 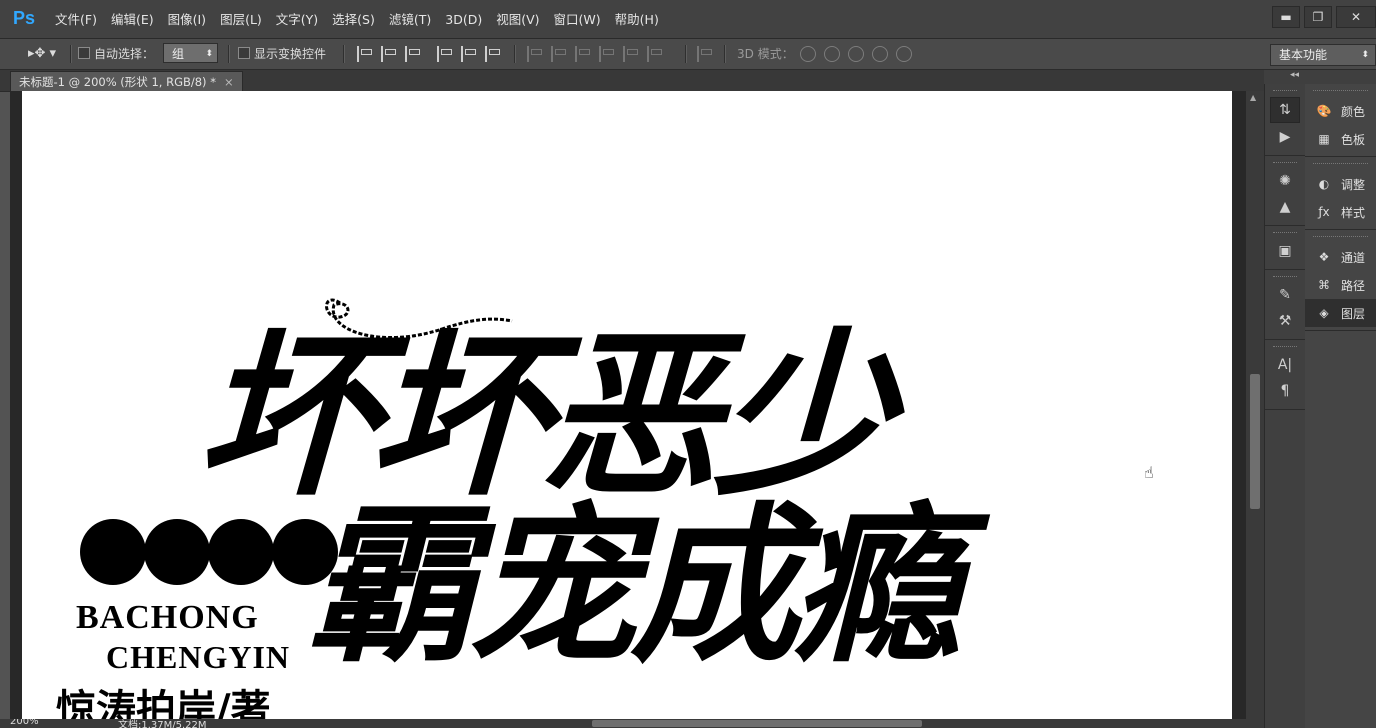 What do you see at coordinates (198, 657) in the screenshot?
I see `pinyin-line-2: CHENGYIN` at bounding box center [198, 657].